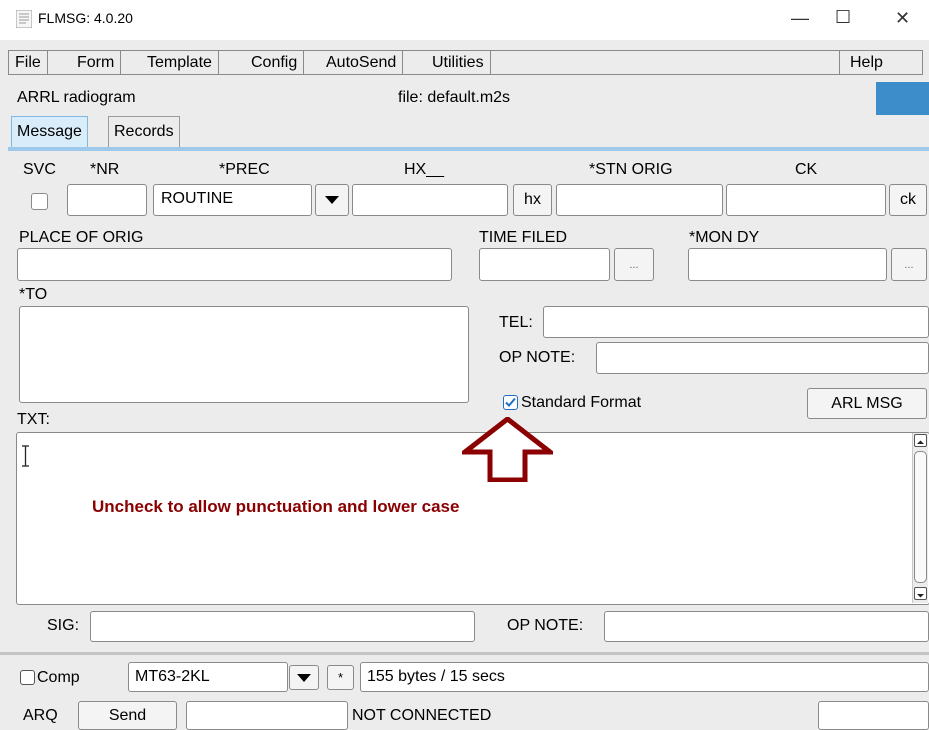 This screenshot has height=730, width=929. I want to click on status-indicator, so click(902, 98).